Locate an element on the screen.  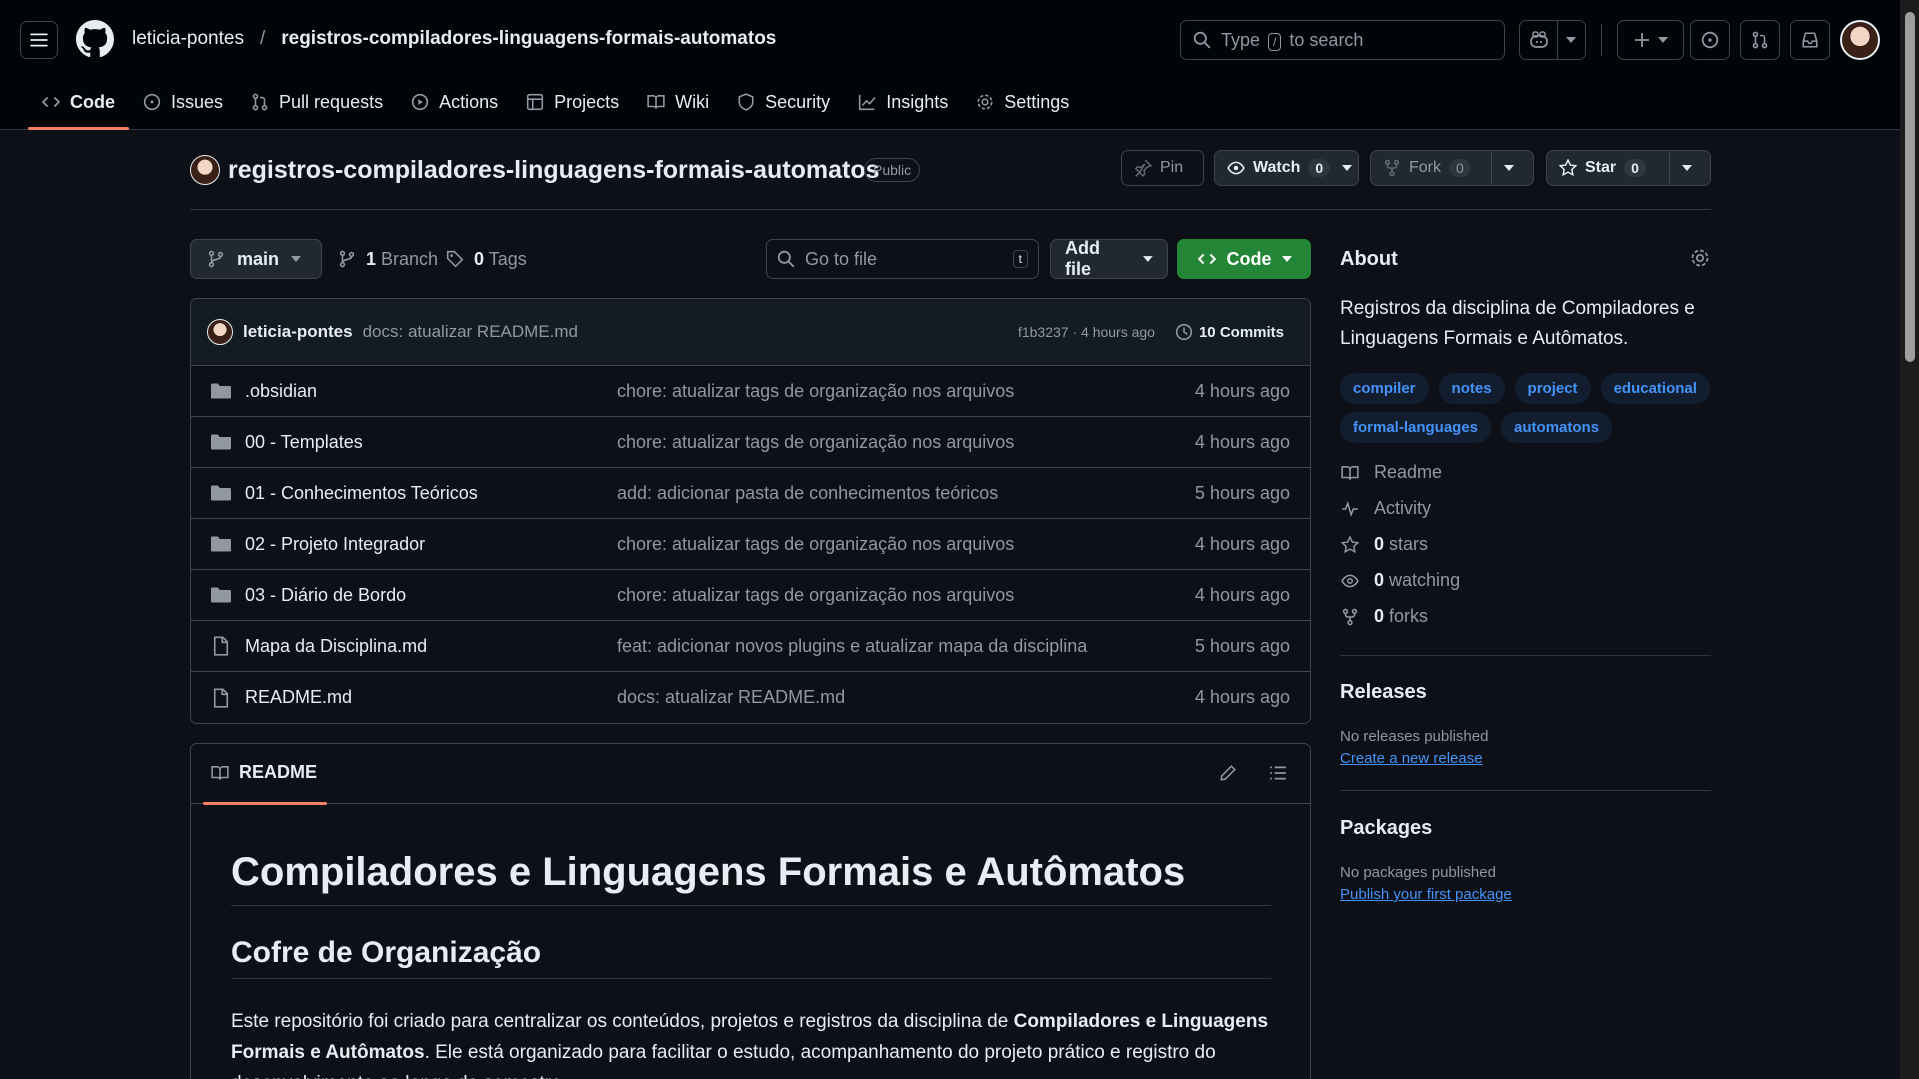
file-name-link: .obsidian is located at coordinates (281, 391).